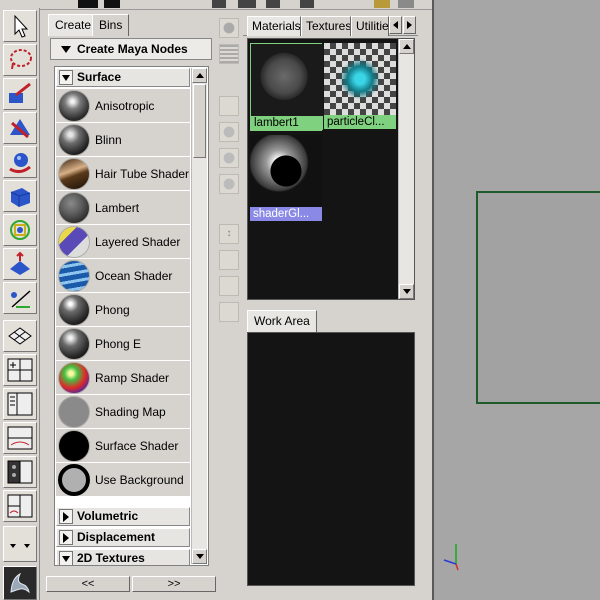  Describe the element at coordinates (20, 26) in the screenshot. I see `select-tool-button` at that location.